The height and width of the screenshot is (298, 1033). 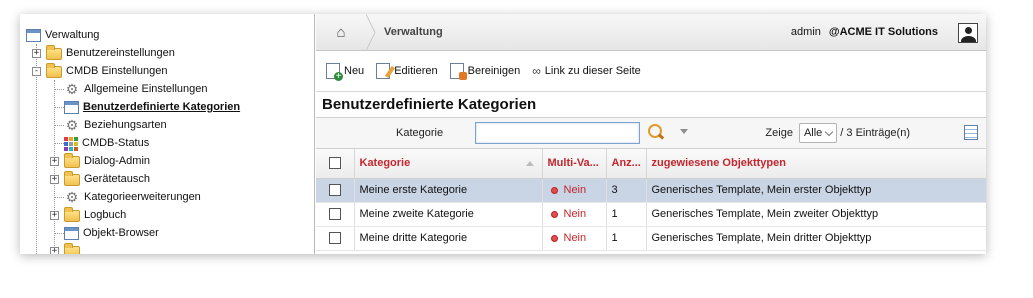 I want to click on column-header-kategorie: Kategorie, so click(x=448, y=164).